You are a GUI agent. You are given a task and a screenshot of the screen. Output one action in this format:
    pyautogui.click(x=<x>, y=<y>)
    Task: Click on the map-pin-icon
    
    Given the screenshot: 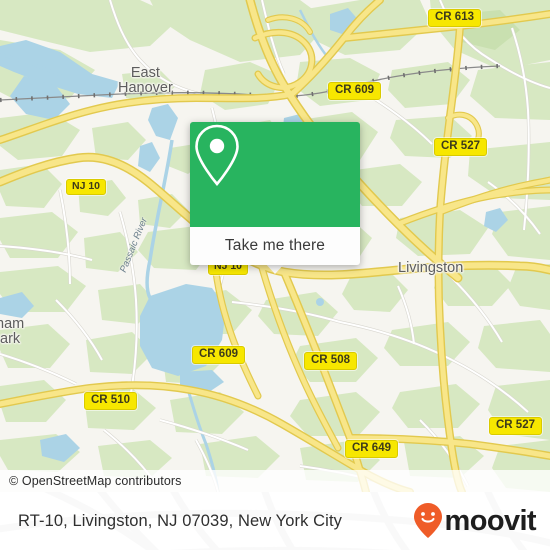 What is the action you would take?
    pyautogui.click(x=217, y=155)
    